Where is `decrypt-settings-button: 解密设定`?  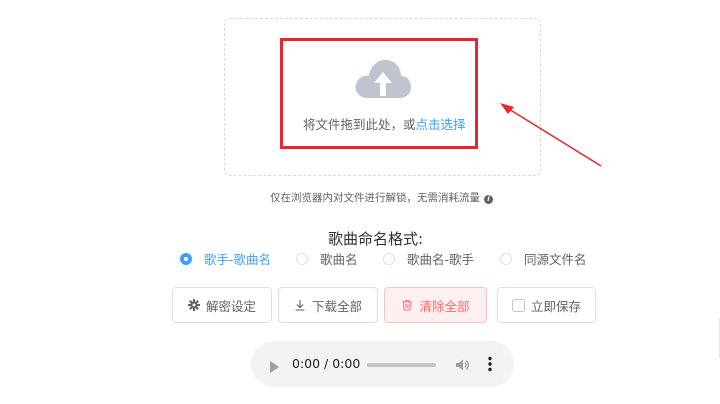
decrypt-settings-button: 解密设定 is located at coordinates (222, 305).